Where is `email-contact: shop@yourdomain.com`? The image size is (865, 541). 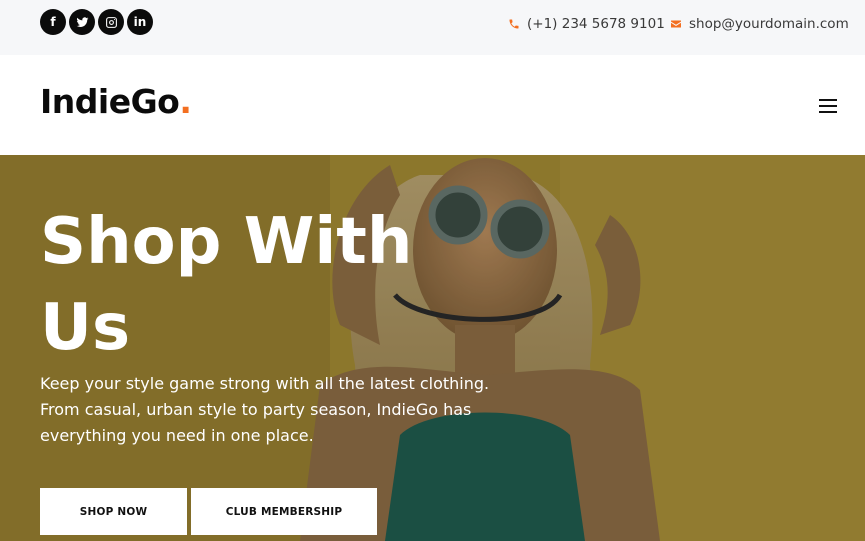 email-contact: shop@yourdomain.com is located at coordinates (759, 24).